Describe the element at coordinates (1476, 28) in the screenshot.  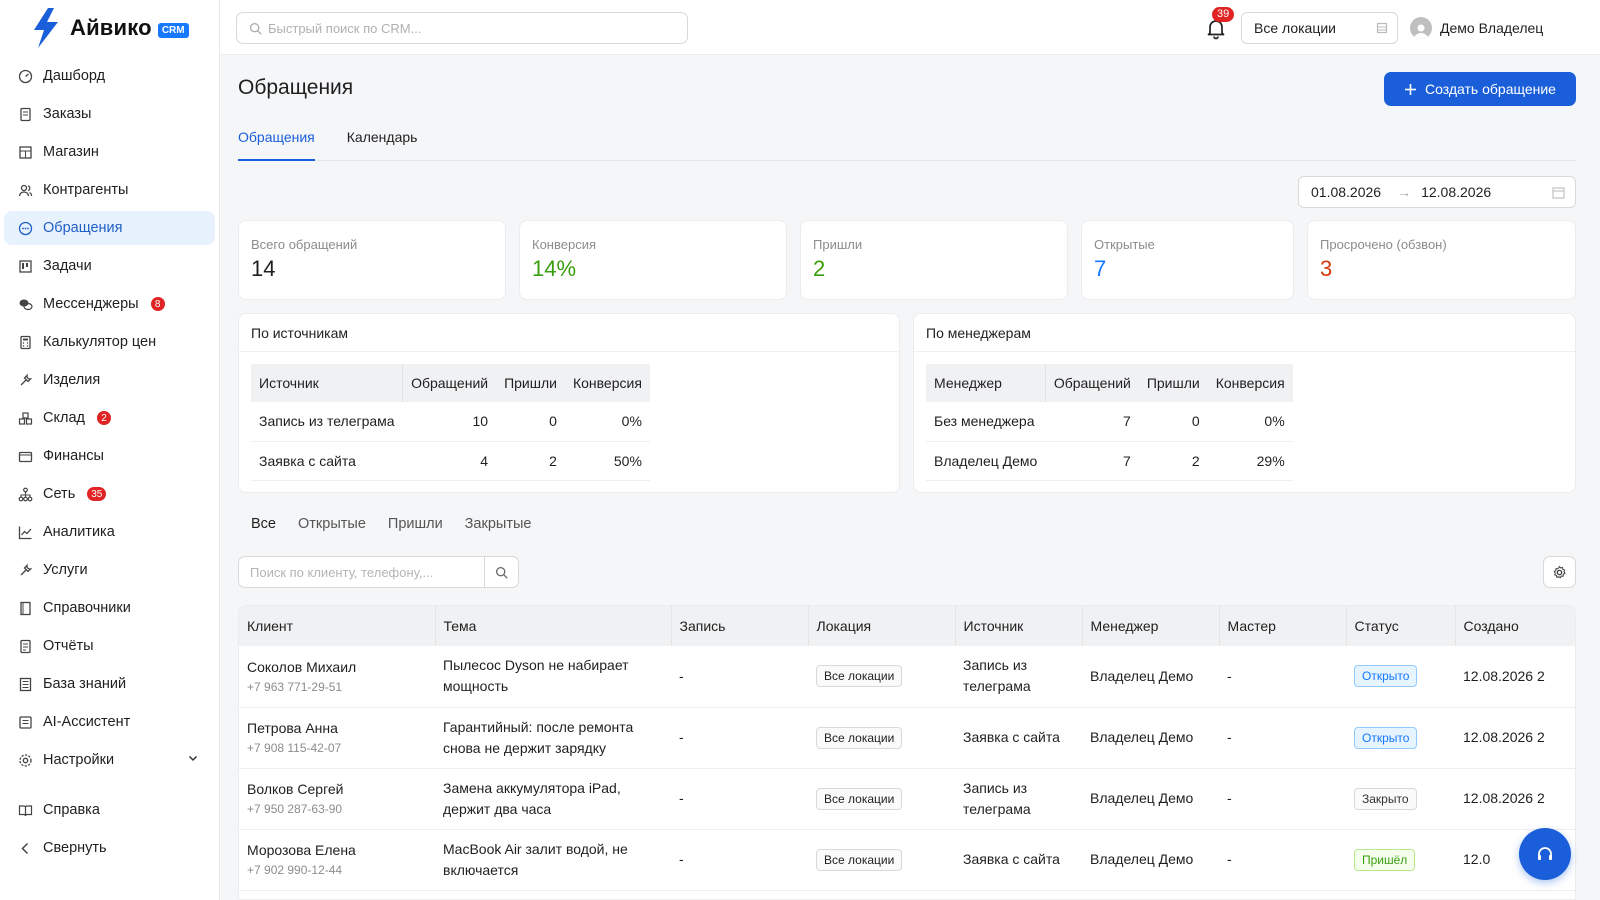
I see `user-menu: Демо Владелец` at that location.